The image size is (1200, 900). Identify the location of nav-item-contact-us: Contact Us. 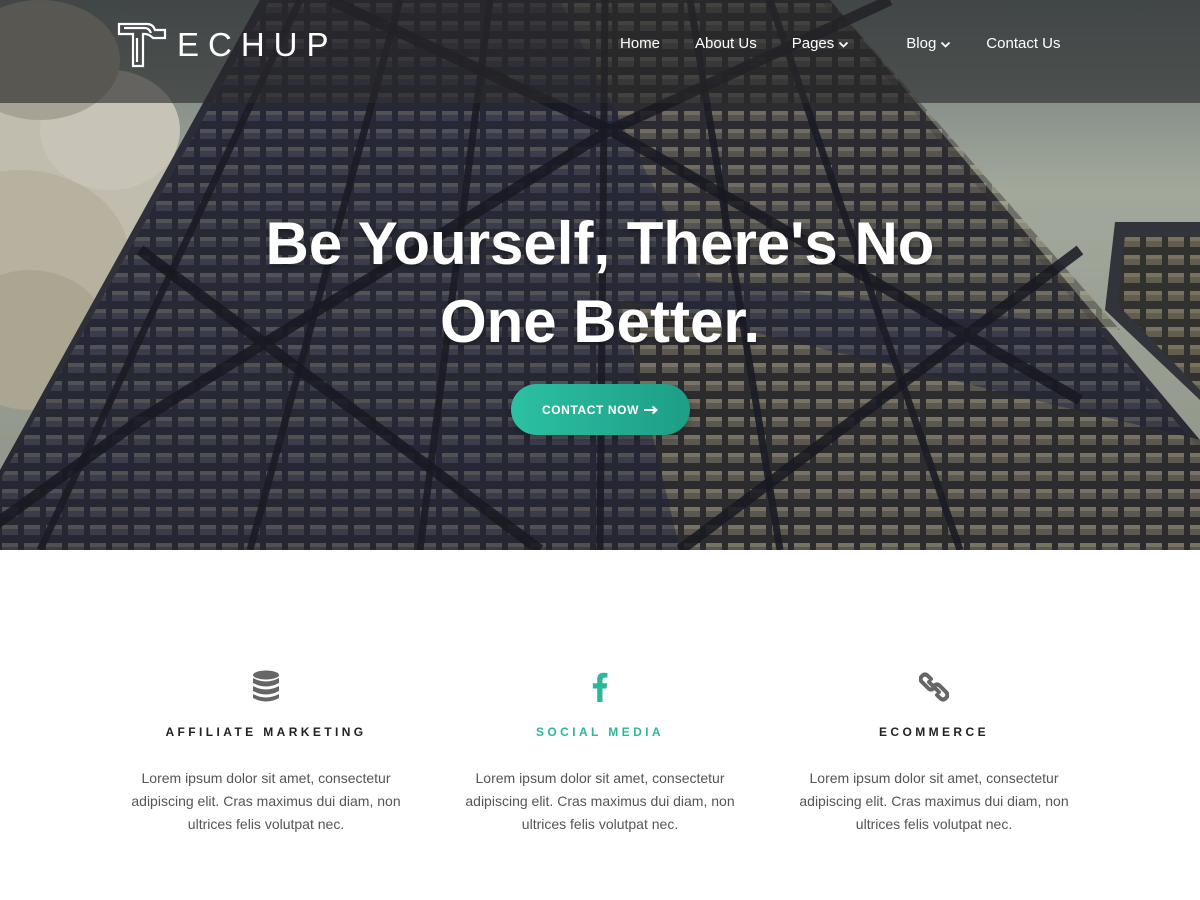
(1023, 44).